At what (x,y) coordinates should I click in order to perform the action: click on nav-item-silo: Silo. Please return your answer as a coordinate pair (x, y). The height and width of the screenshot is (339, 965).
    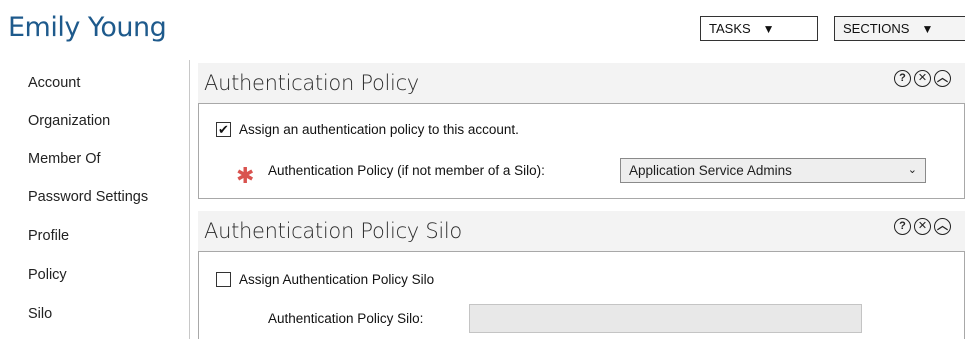
    Looking at the image, I should click on (40, 314).